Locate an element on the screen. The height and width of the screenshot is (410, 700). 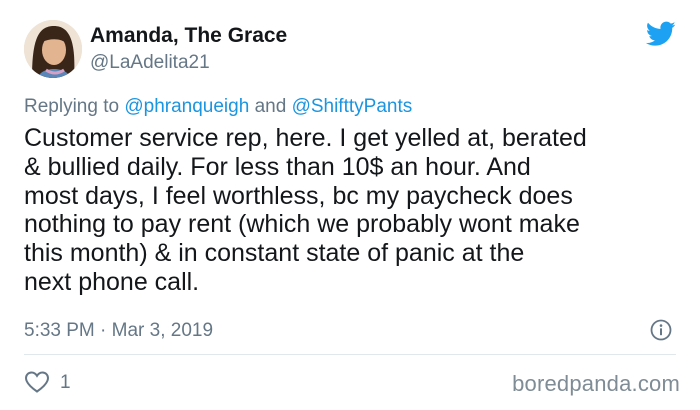
mention-link: @phranqueigh is located at coordinates (186, 106).